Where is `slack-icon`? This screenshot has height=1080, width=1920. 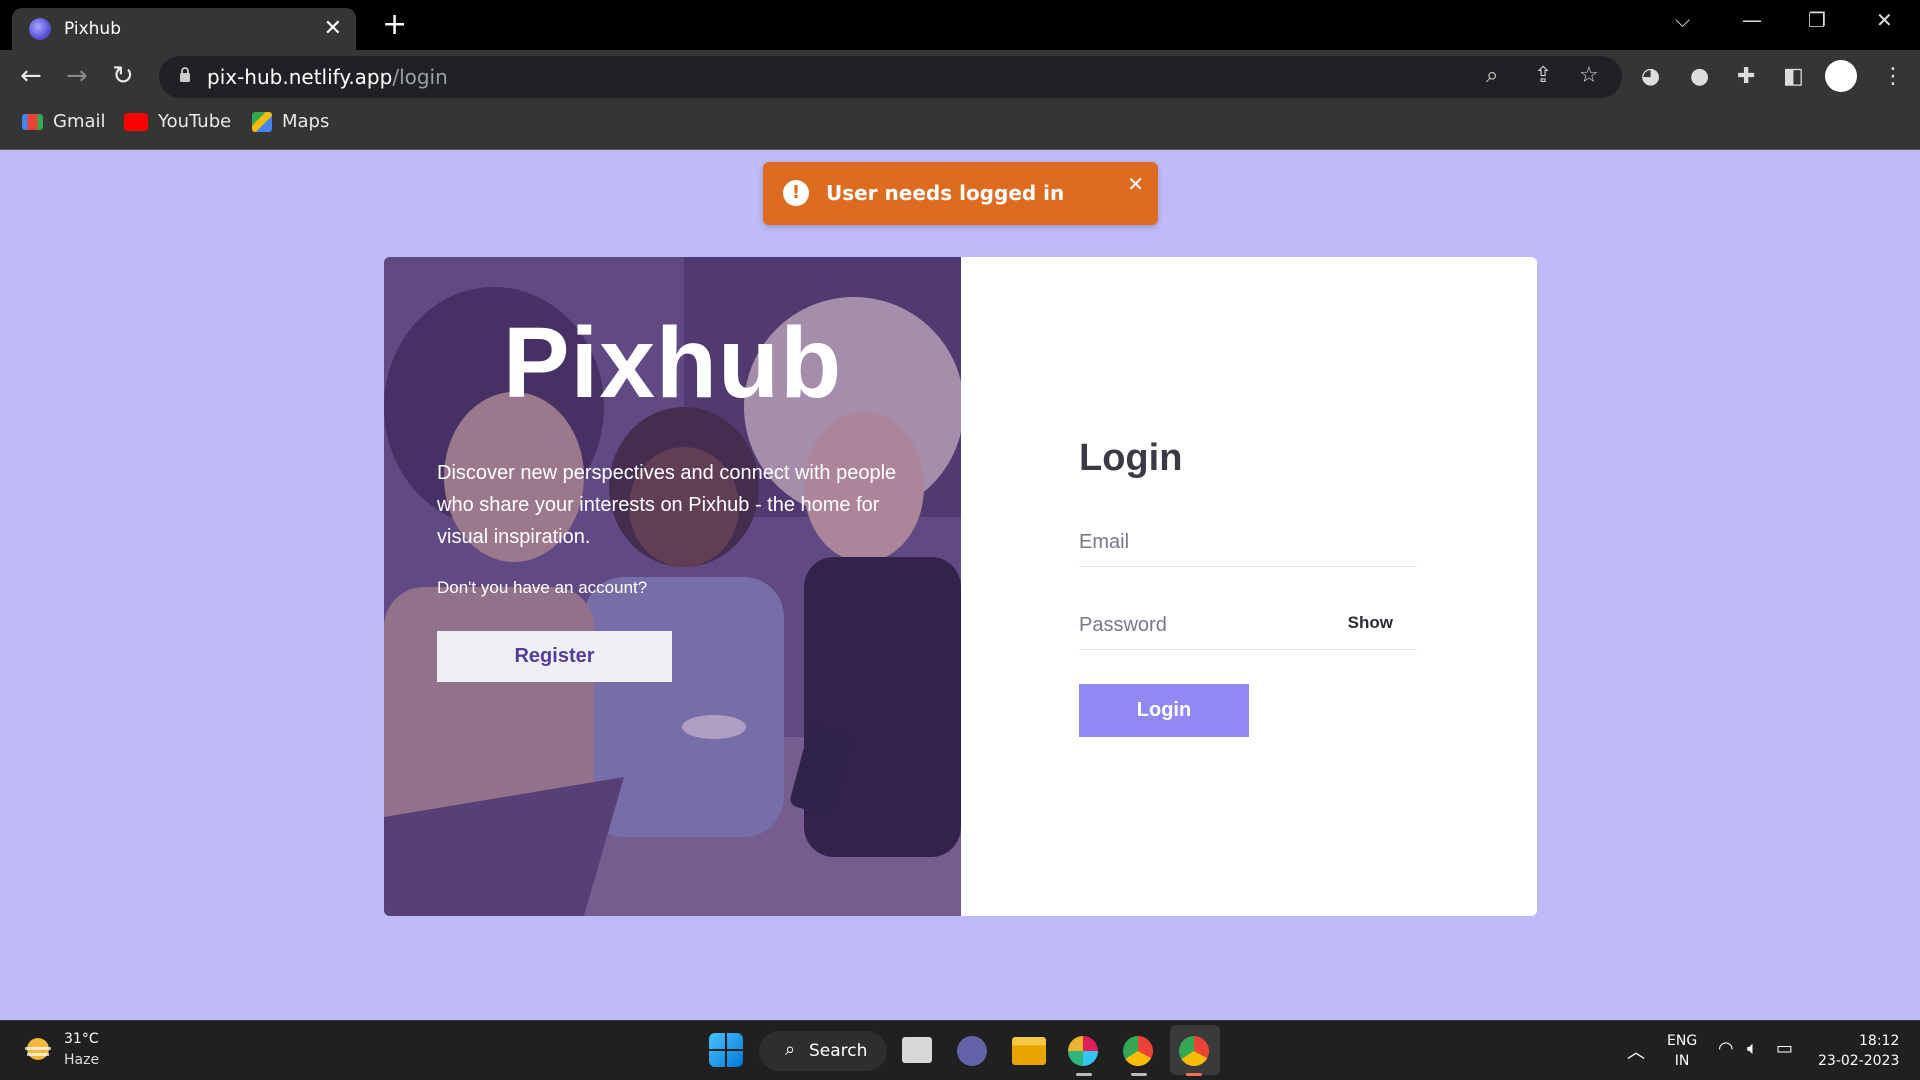
slack-icon is located at coordinates (1083, 1051).